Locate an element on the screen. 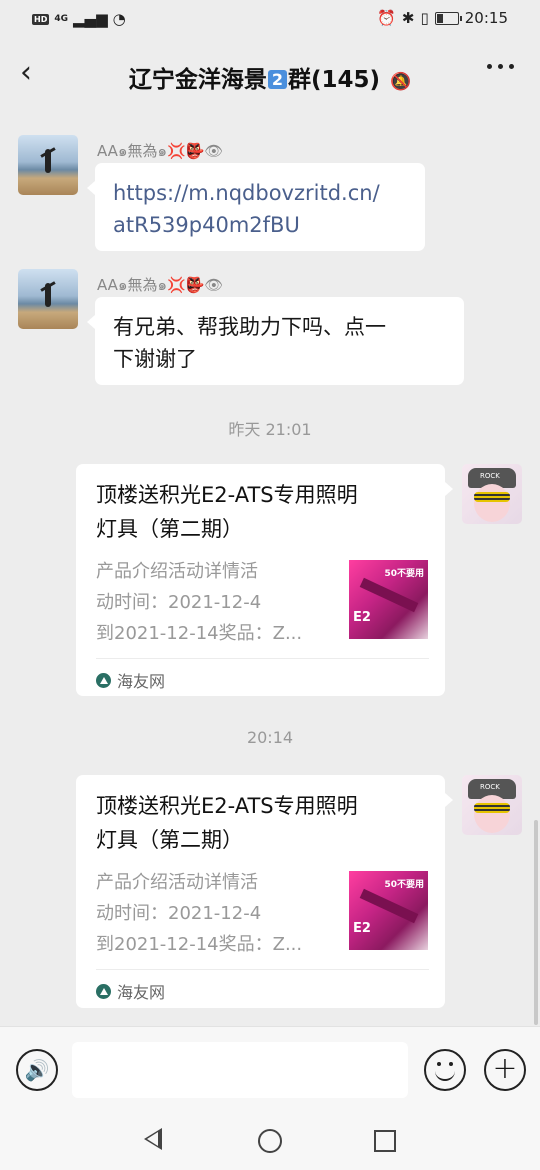  system-nav-bar is located at coordinates (270, 1141).